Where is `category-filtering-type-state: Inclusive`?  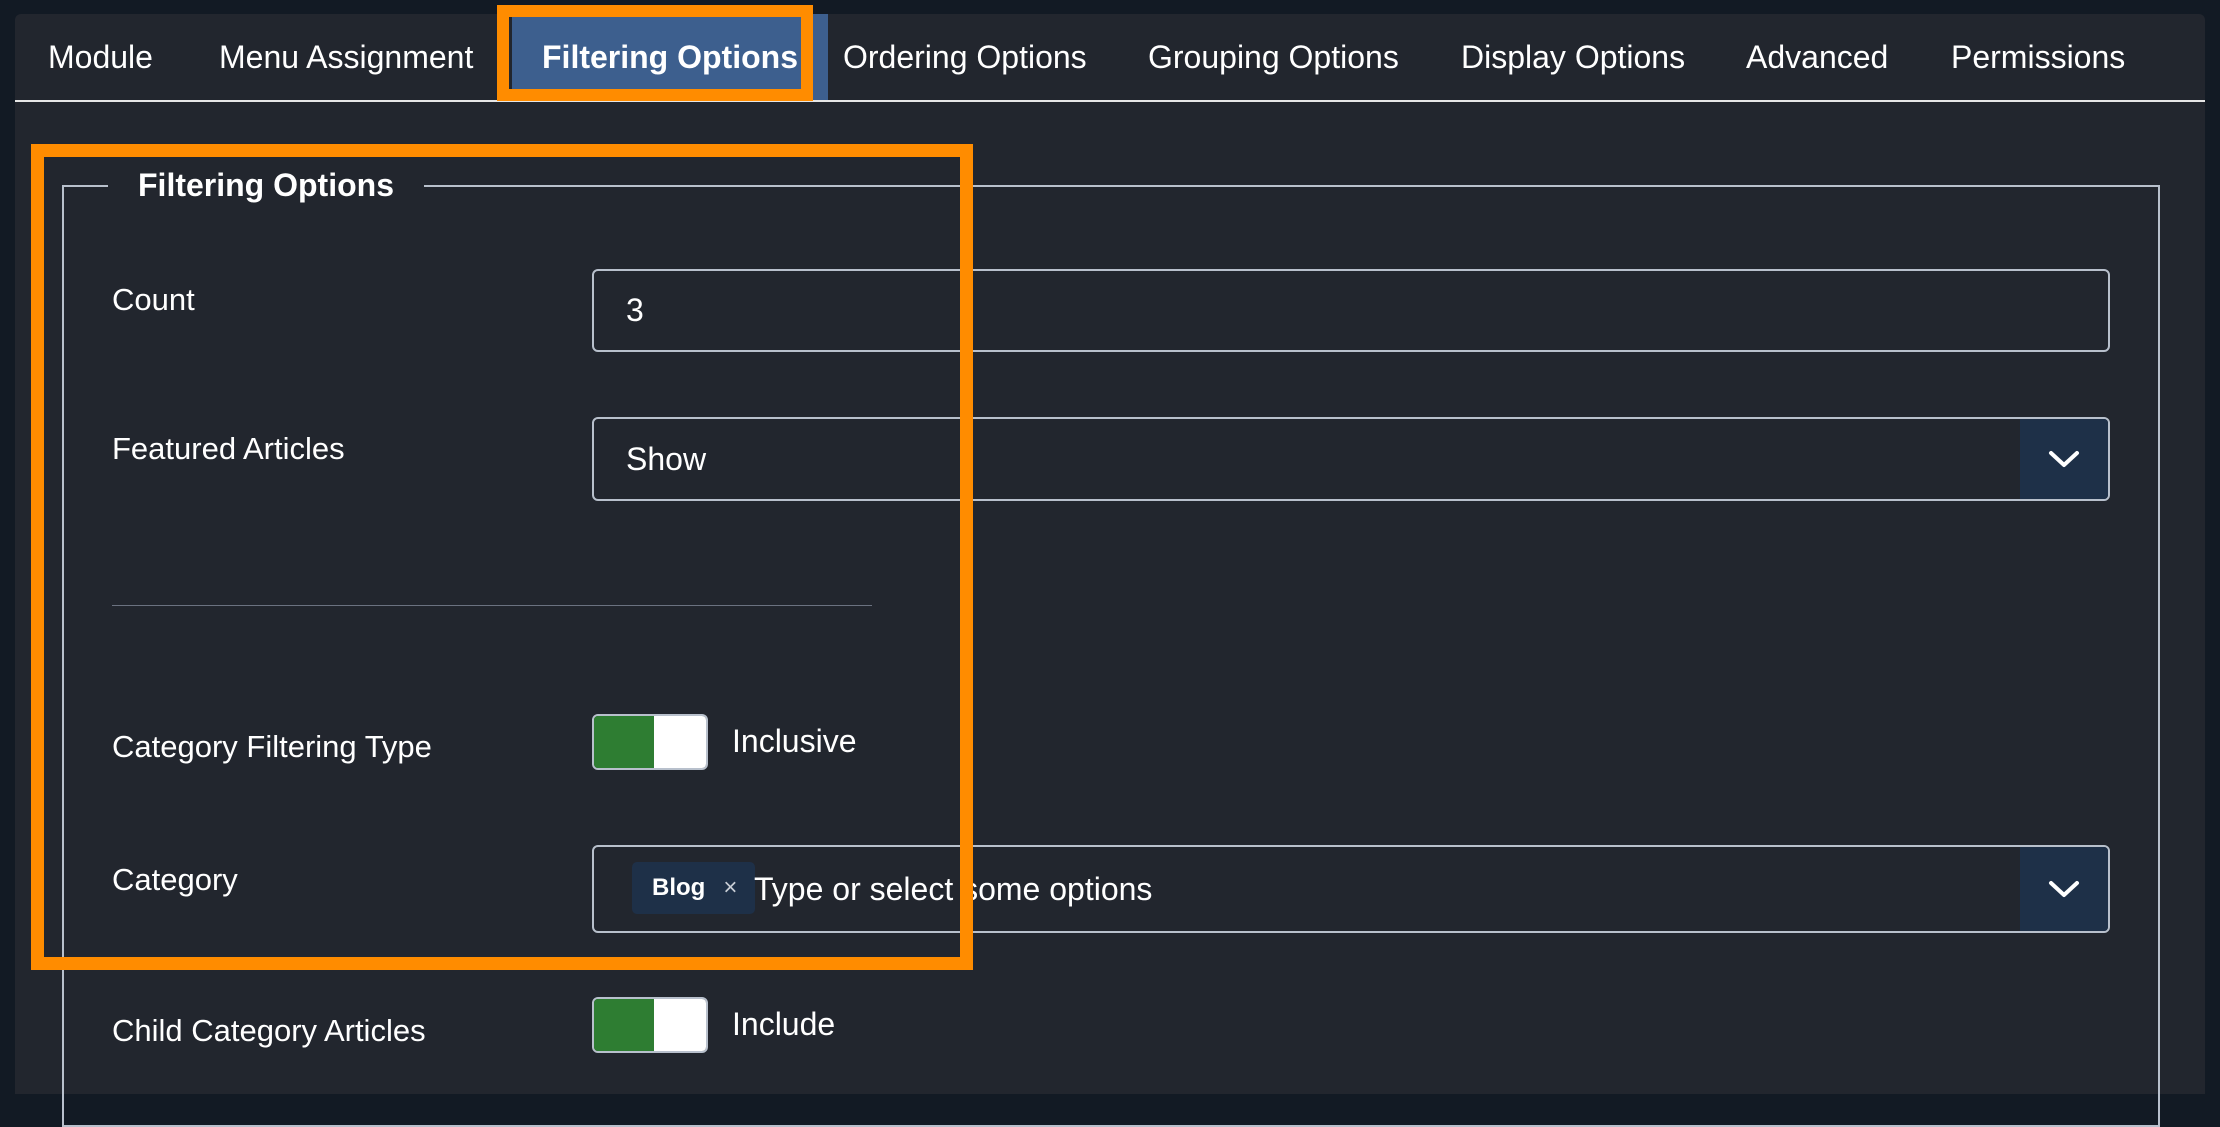
category-filtering-type-state: Inclusive is located at coordinates (794, 741).